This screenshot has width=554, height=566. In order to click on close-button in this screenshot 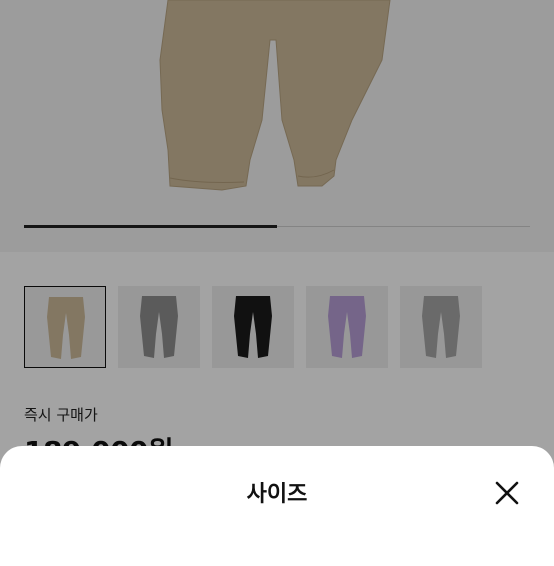, I will do `click(507, 493)`.